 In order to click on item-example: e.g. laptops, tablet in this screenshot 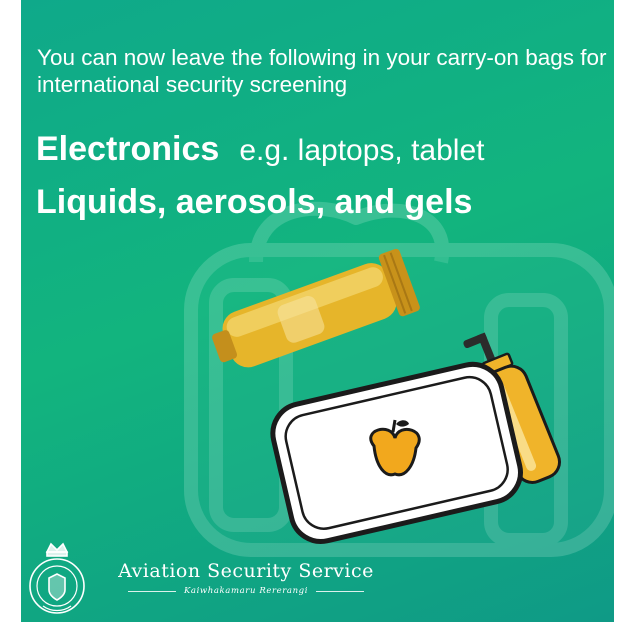, I will do `click(362, 150)`.